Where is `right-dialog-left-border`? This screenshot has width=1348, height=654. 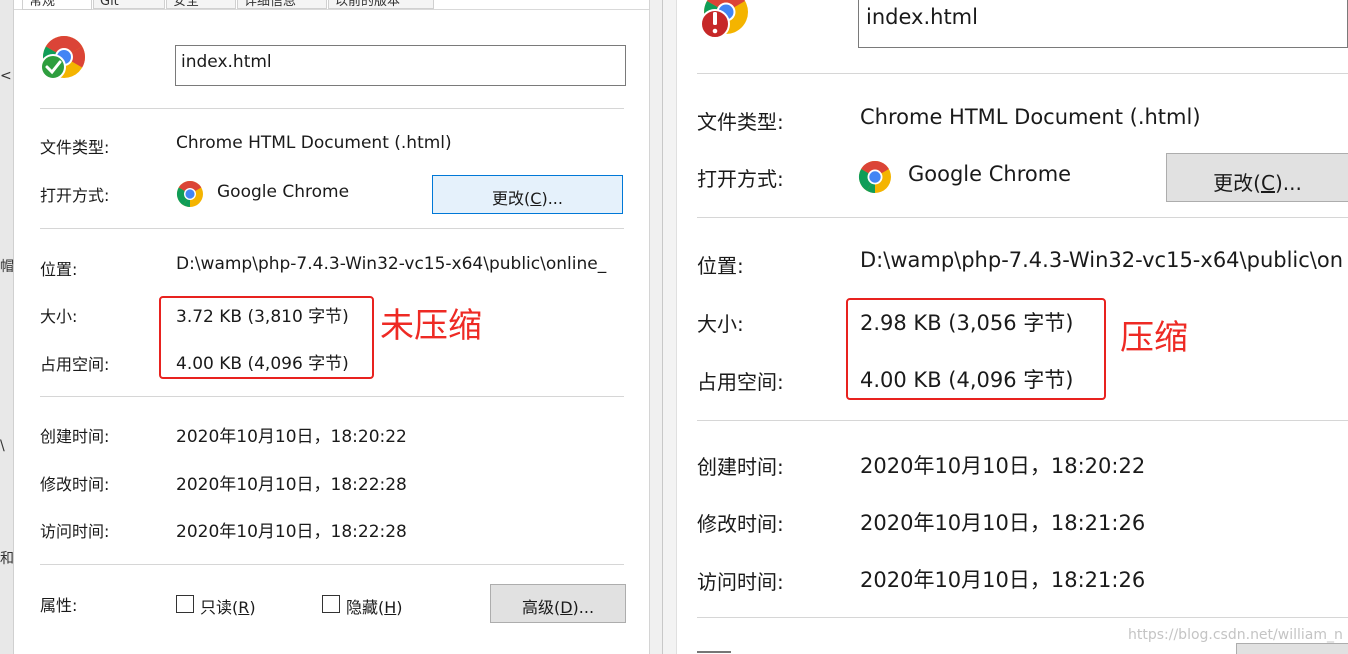
right-dialog-left-border is located at coordinates (670, 327).